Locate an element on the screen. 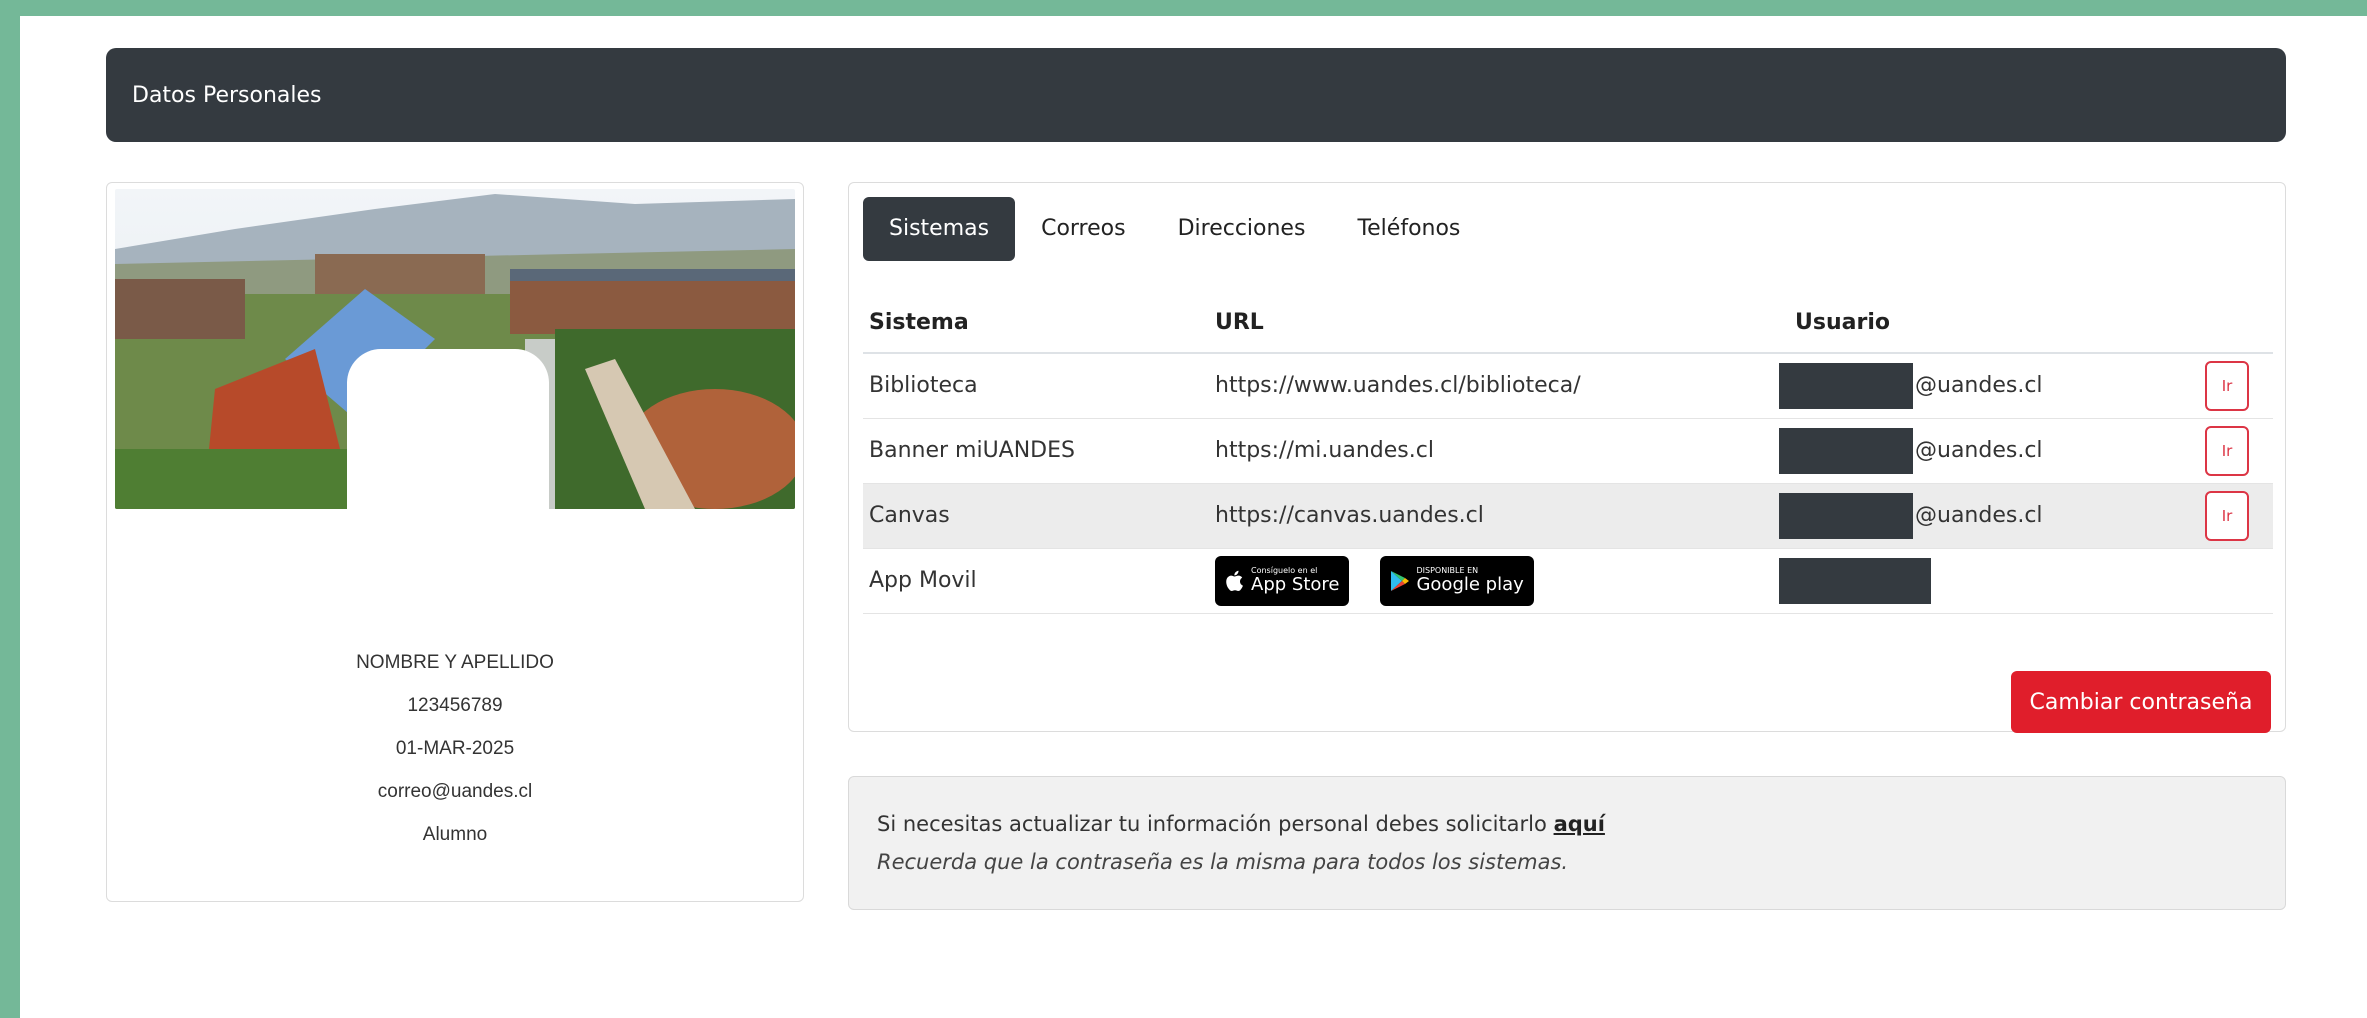 The width and height of the screenshot is (2367, 1018). change-password-button: Cambiar contraseña is located at coordinates (2141, 702).